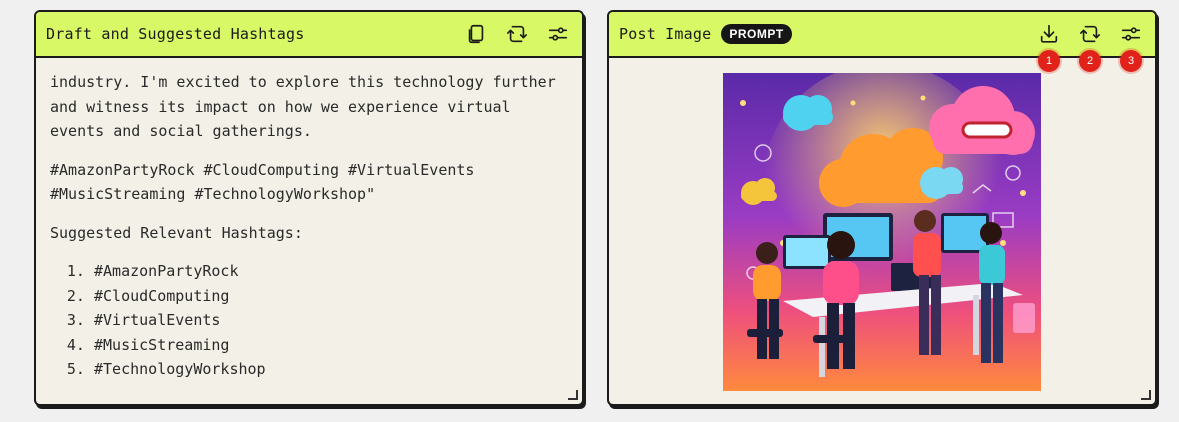 This screenshot has width=1179, height=422. Describe the element at coordinates (309, 35) in the screenshot. I see `panel-header: Draft and Suggested Hashtags` at that location.